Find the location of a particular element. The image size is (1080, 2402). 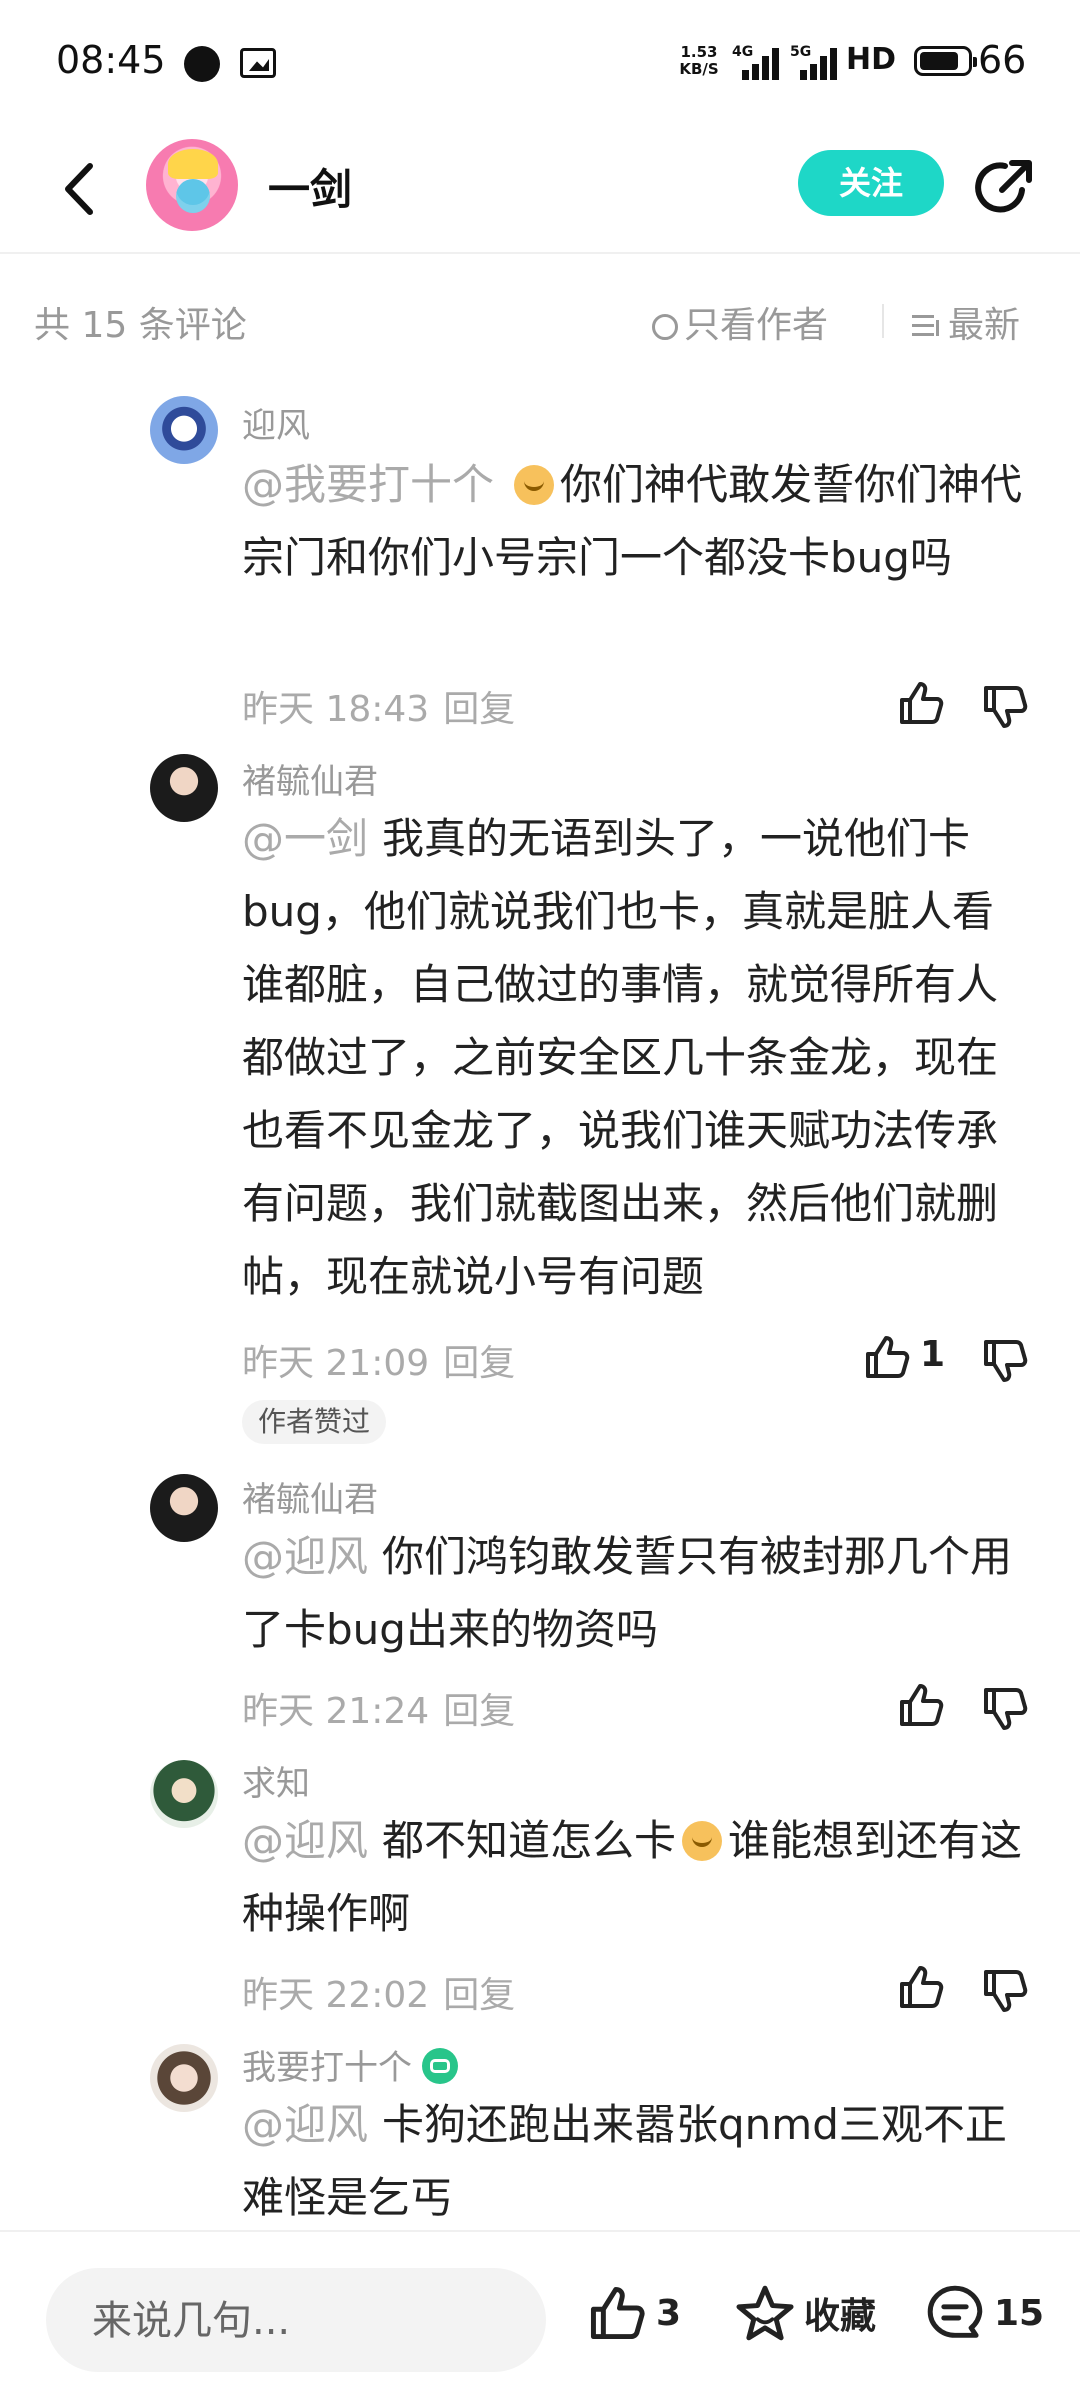

signal-4g-label: 4G is located at coordinates (743, 52).